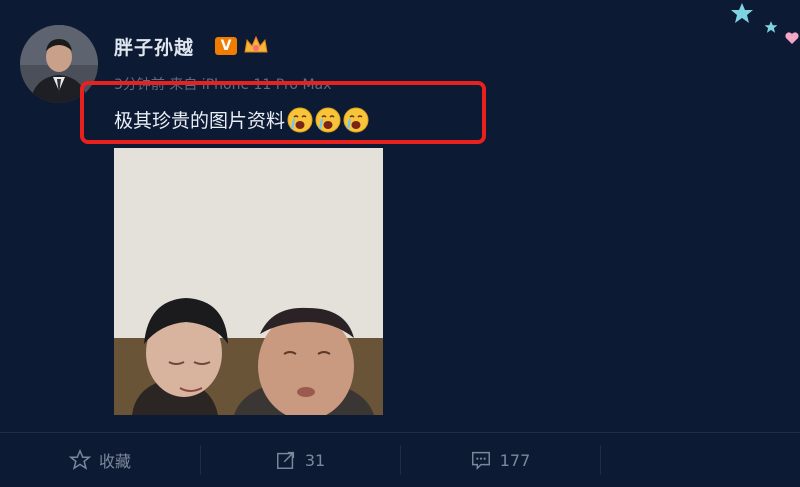 This screenshot has height=487, width=800. Describe the element at coordinates (792, 38) in the screenshot. I see `heart-decoration-icon` at that location.